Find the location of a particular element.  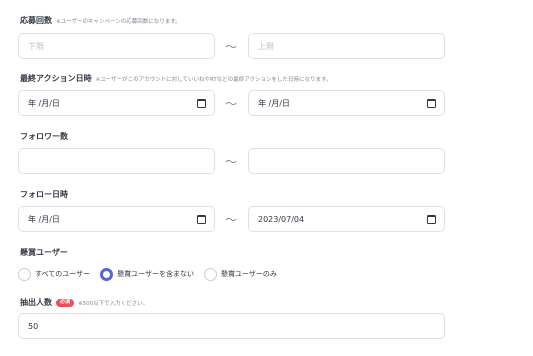

last-action-end-date-input: 年 /月/日 is located at coordinates (346, 103).